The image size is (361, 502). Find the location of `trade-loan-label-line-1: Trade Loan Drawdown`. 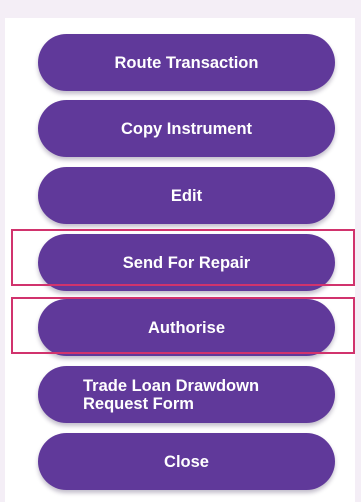

trade-loan-label-line-1: Trade Loan Drawdown is located at coordinates (171, 385).